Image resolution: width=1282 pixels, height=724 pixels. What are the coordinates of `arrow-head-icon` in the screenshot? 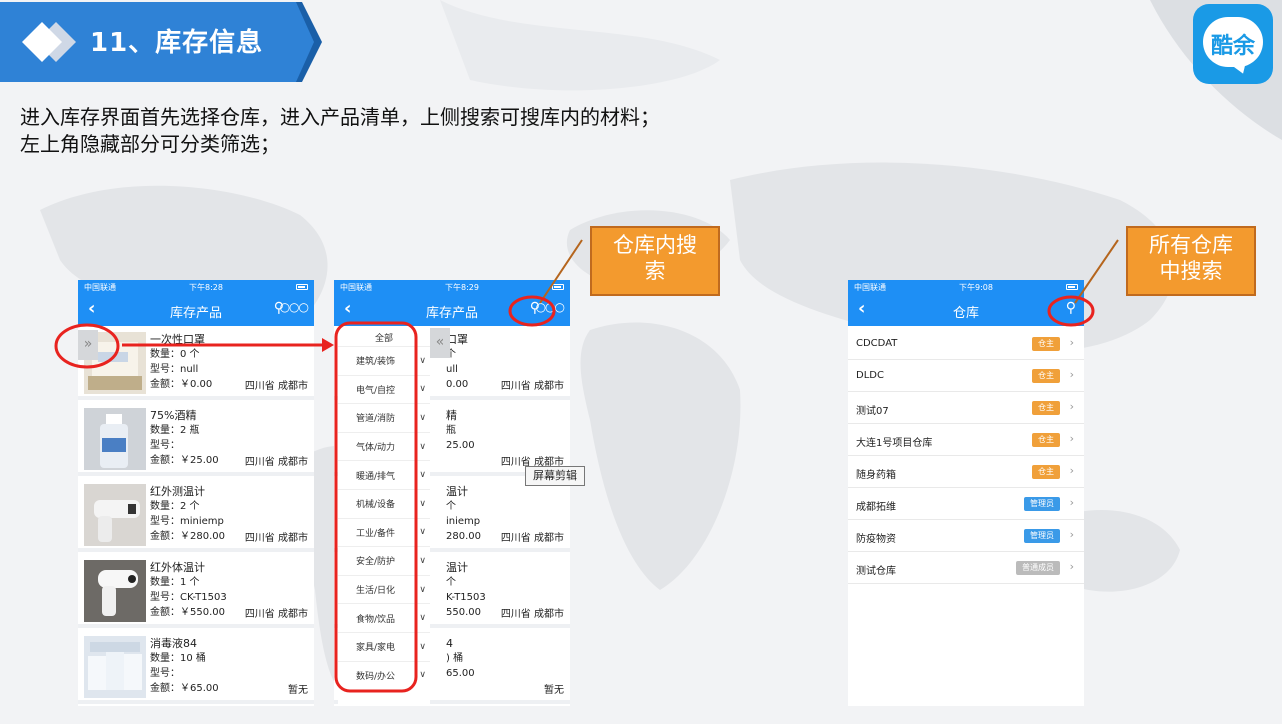 It's located at (328, 345).